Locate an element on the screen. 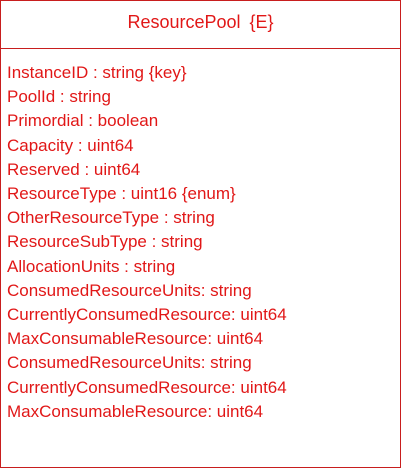 Image resolution: width=402 pixels, height=469 pixels. class-header: ResourcePool {E} is located at coordinates (200, 25).